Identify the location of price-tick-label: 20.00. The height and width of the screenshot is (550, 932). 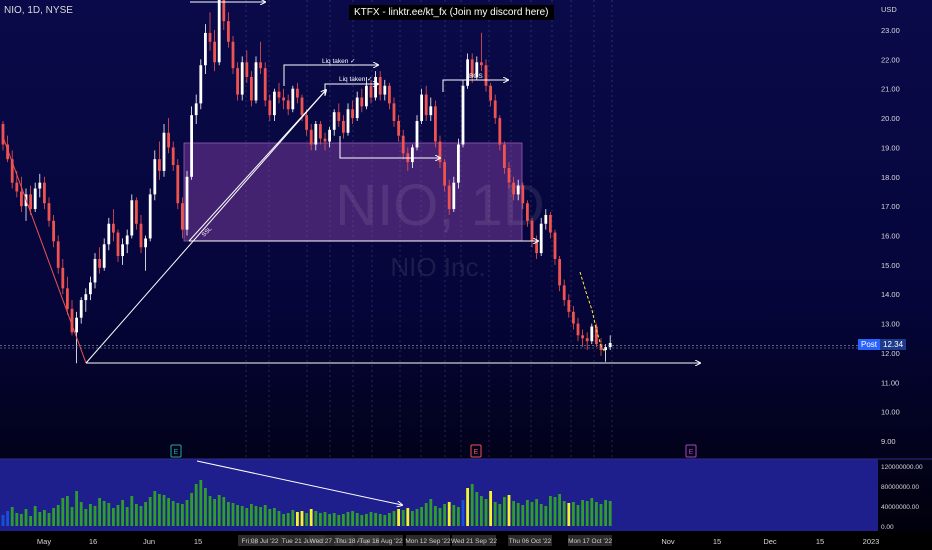
(890, 118).